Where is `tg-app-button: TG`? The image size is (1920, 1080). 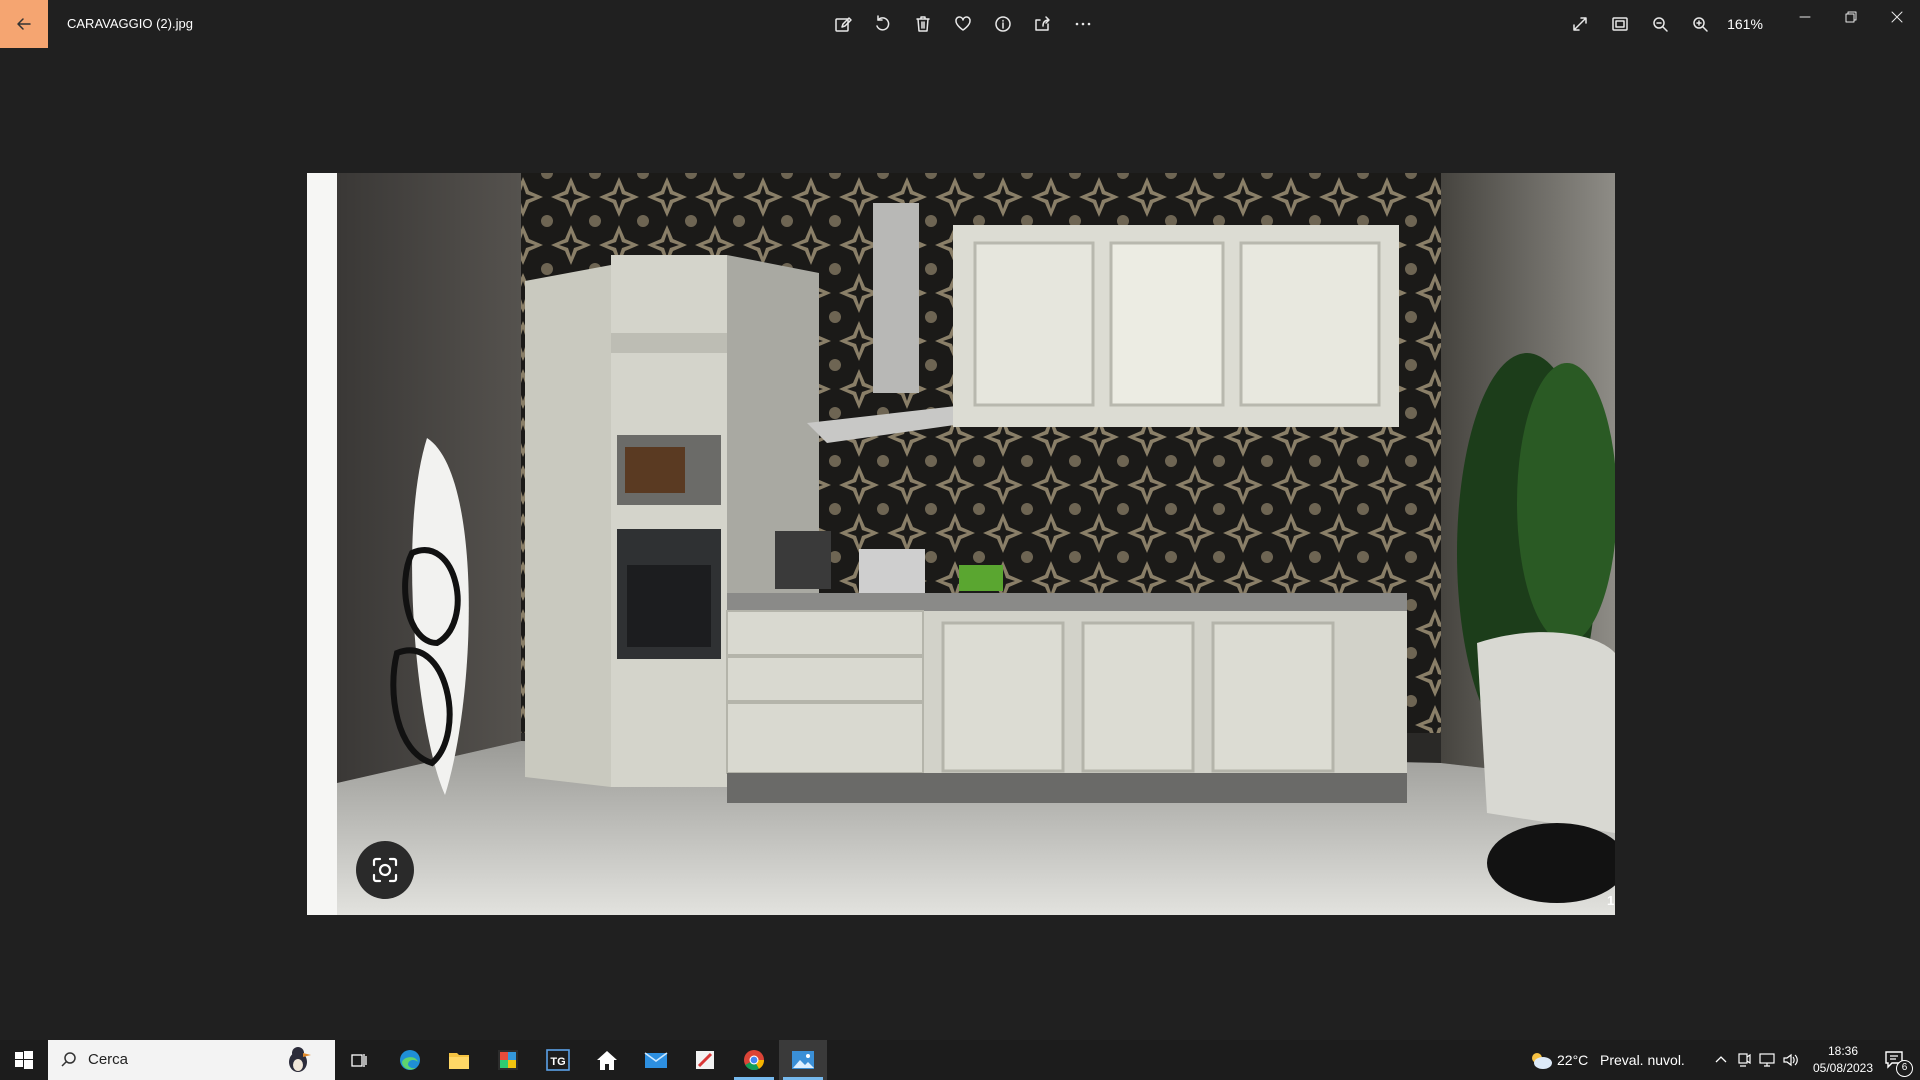
tg-app-button: TG is located at coordinates (558, 1060).